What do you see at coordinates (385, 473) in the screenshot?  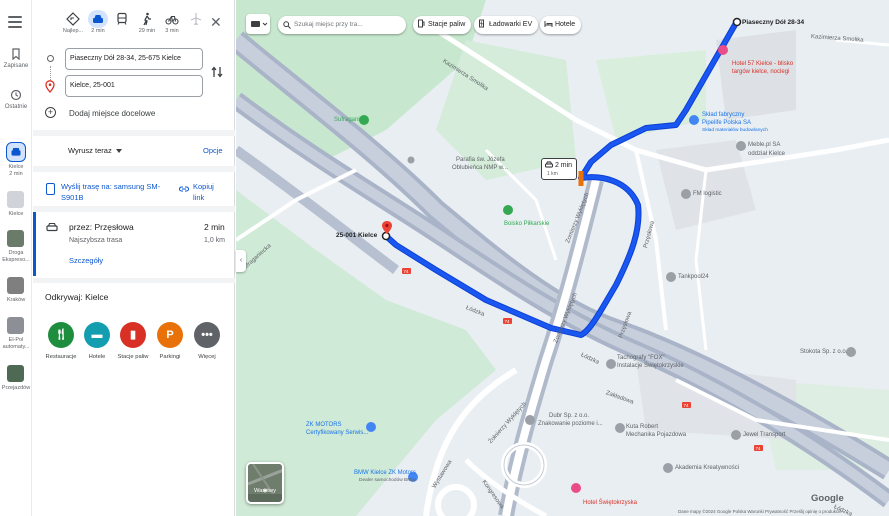 I see `place-label: BMW Kielce ZK Motors` at bounding box center [385, 473].